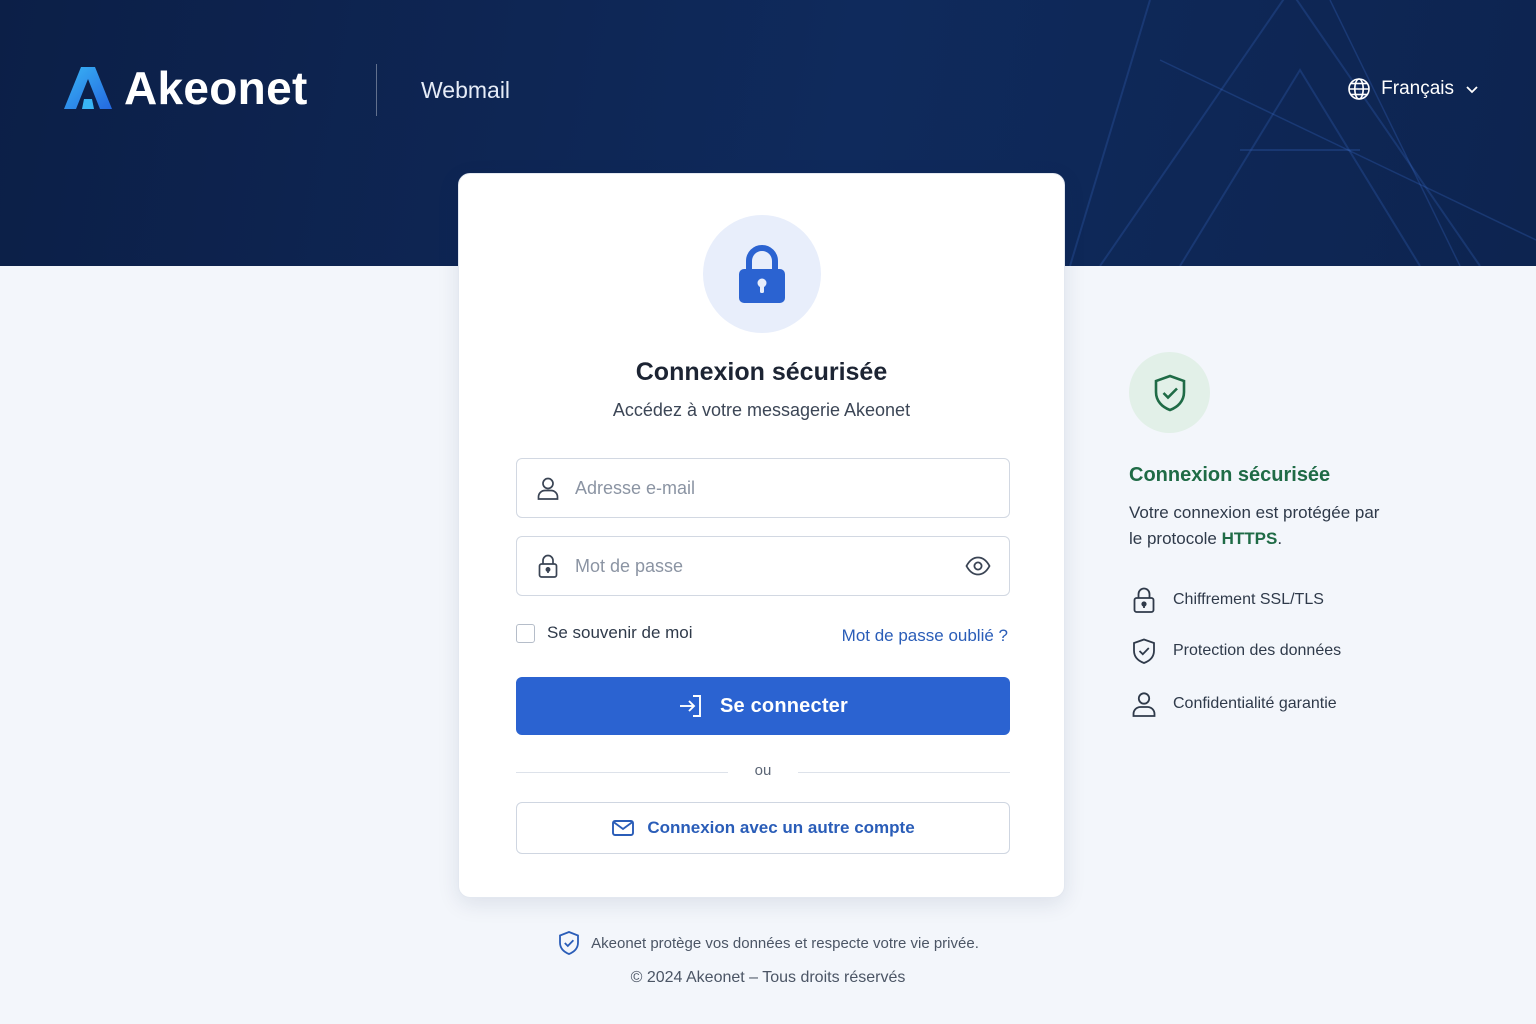 The height and width of the screenshot is (1024, 1536). Describe the element at coordinates (1230, 475) in the screenshot. I see `security-title: Connexion sécurisée` at that location.